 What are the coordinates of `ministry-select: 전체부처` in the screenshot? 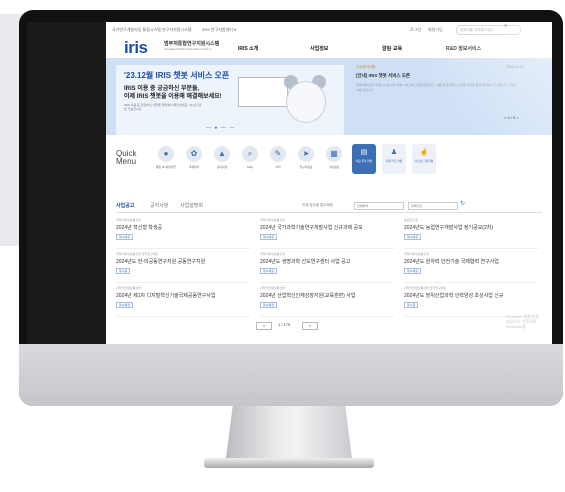 It's located at (379, 206).